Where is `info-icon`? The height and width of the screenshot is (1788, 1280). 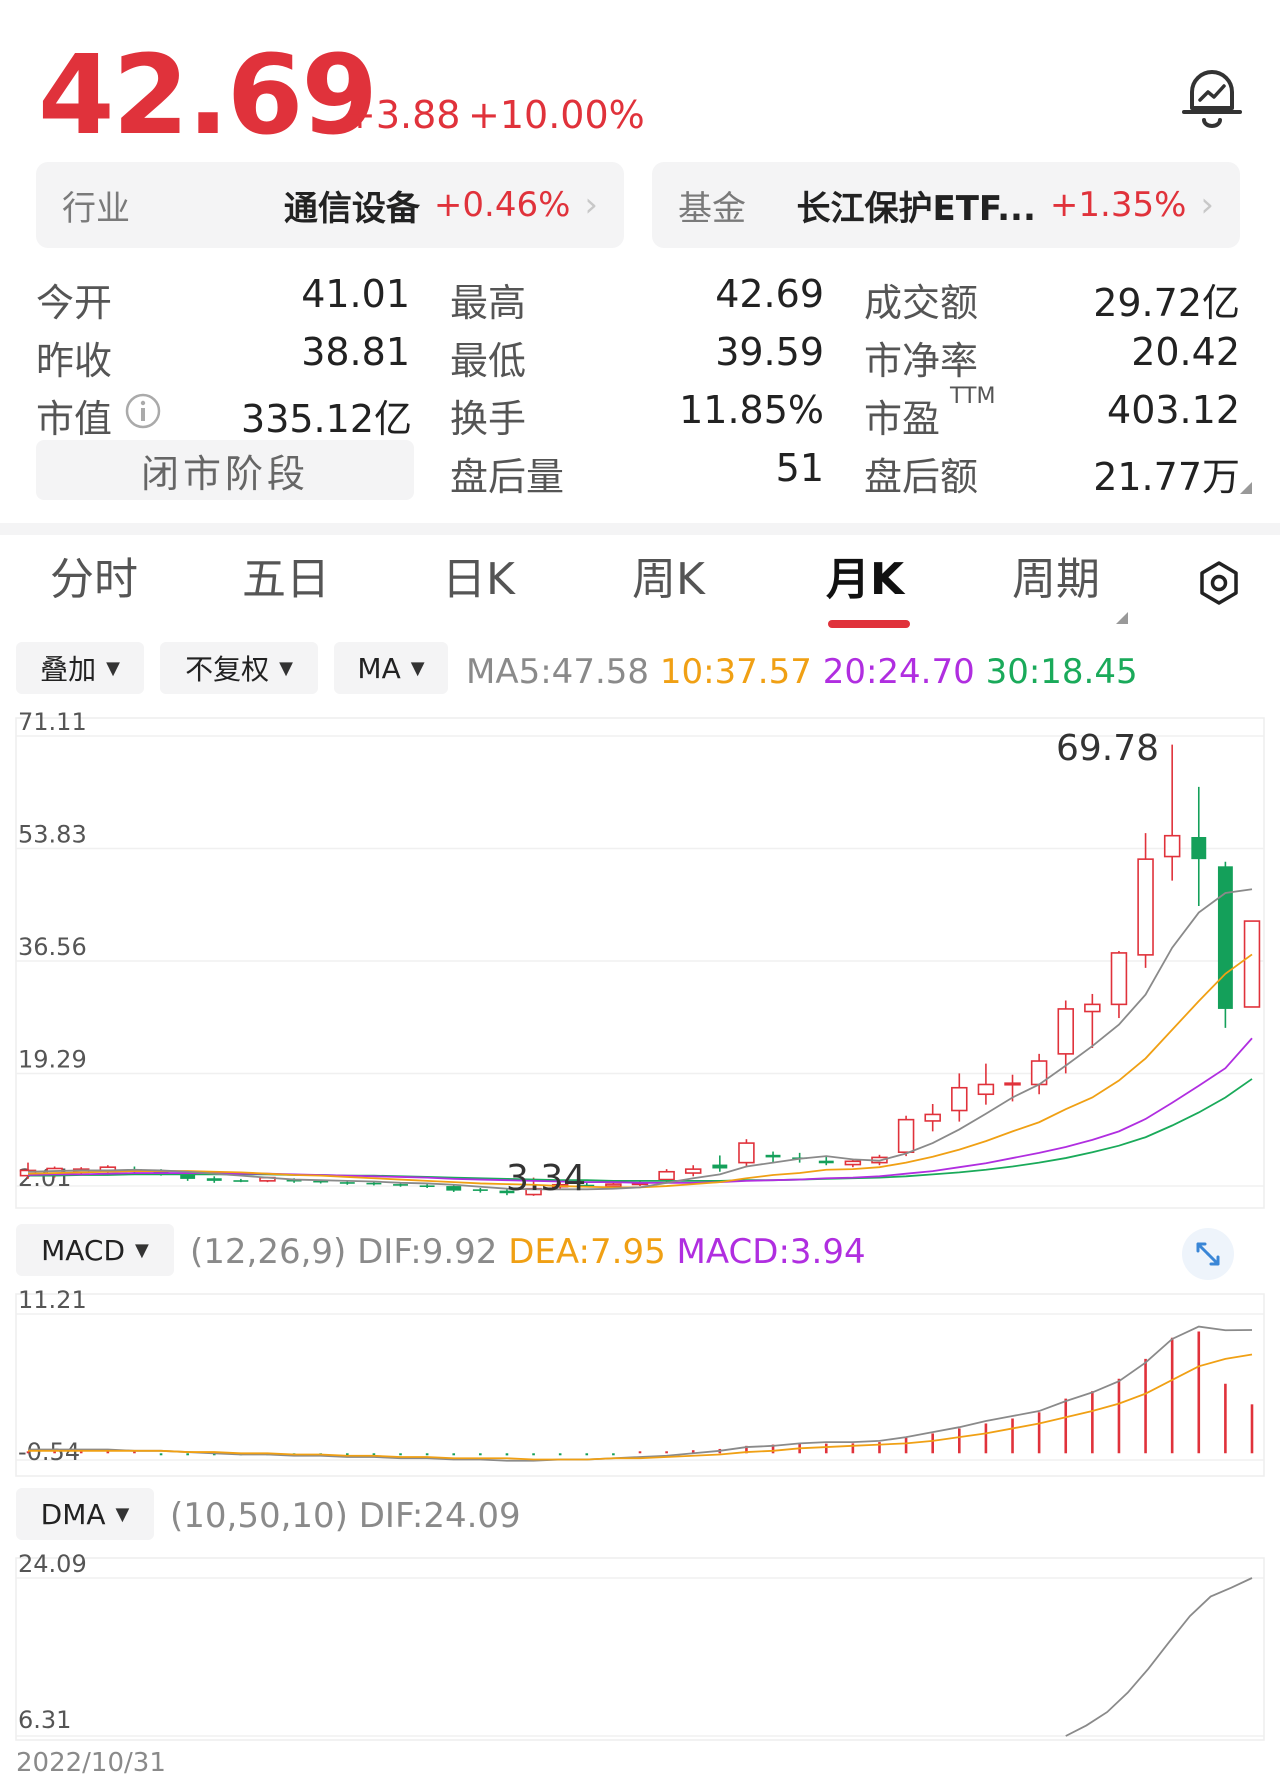
info-icon is located at coordinates (143, 411).